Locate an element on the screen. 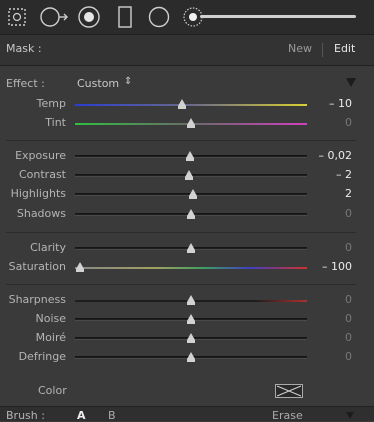 Image resolution: width=374 pixels, height=422 pixels. effect-label: Effect : is located at coordinates (25, 83).